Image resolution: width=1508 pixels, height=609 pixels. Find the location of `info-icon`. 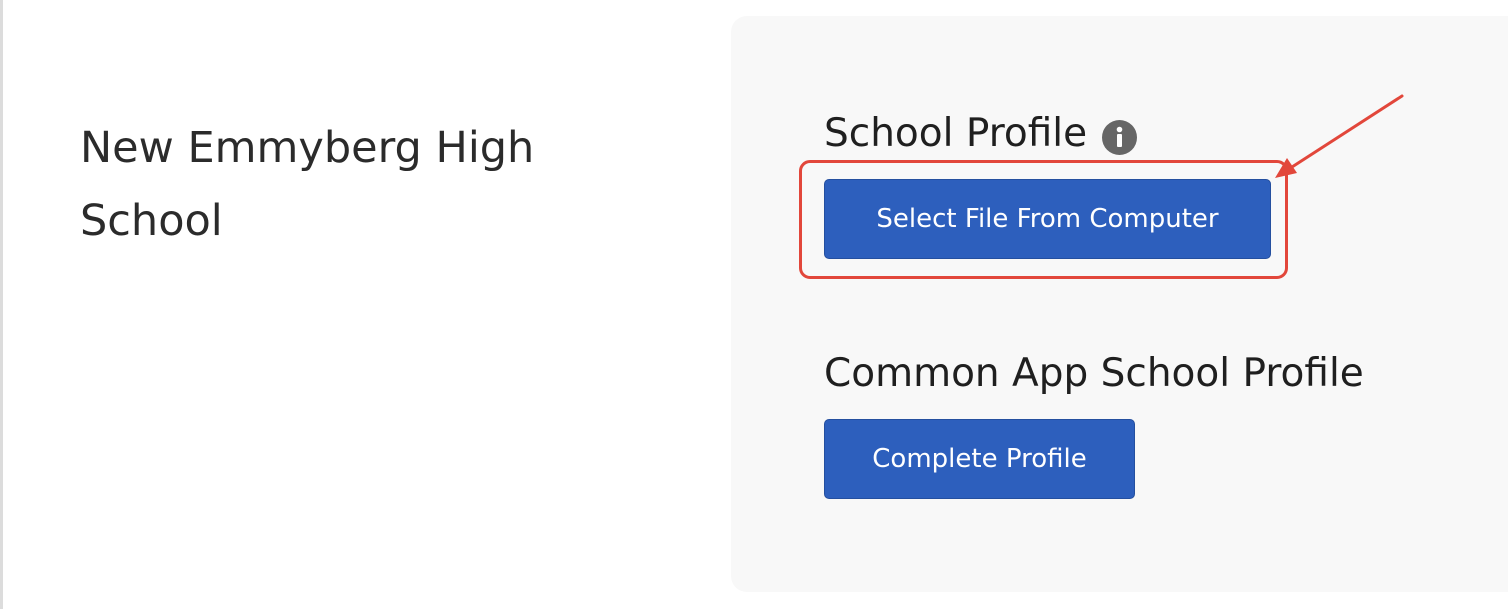

info-icon is located at coordinates (1120, 137).